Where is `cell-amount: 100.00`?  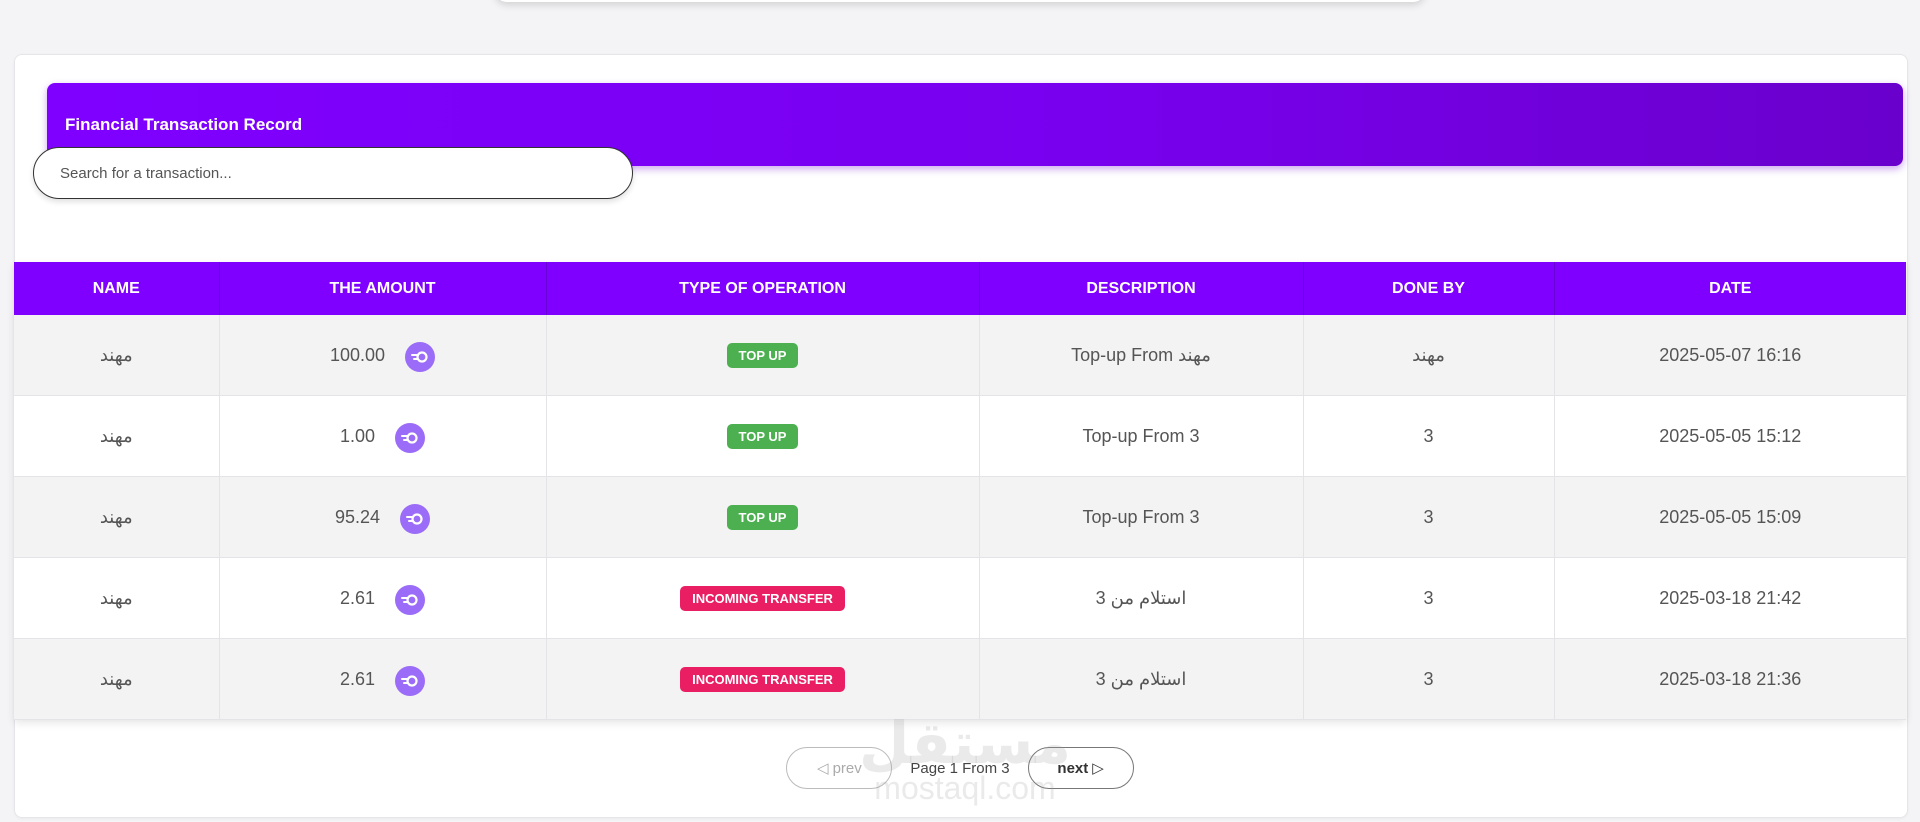 cell-amount: 100.00 is located at coordinates (383, 355).